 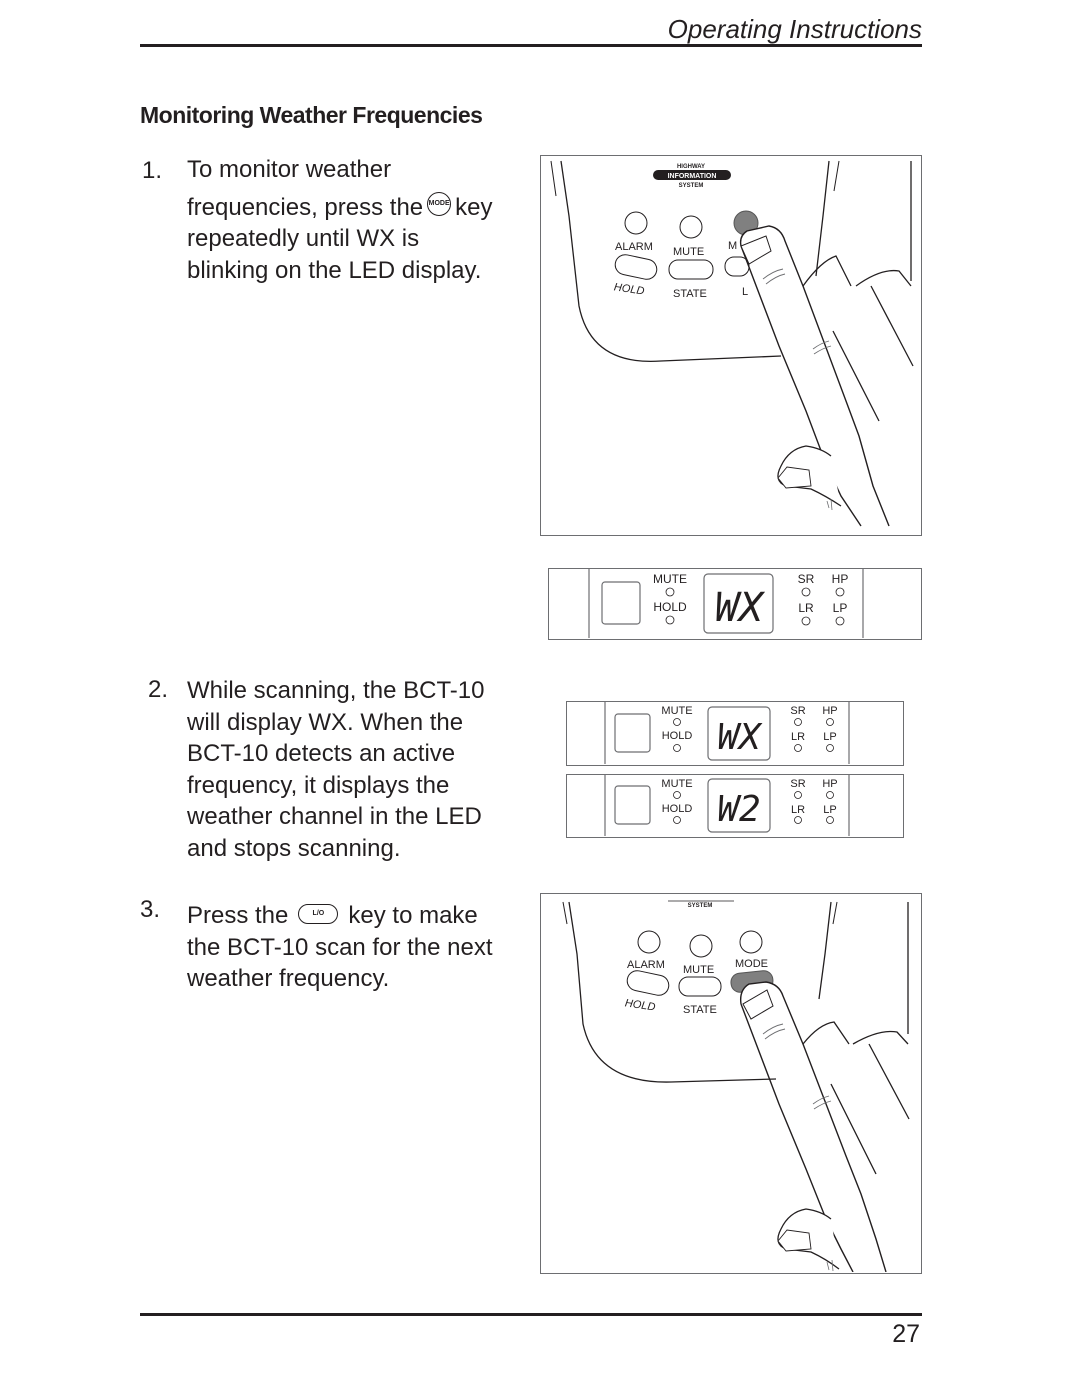 I want to click on page-number: 27, so click(x=906, y=1334).